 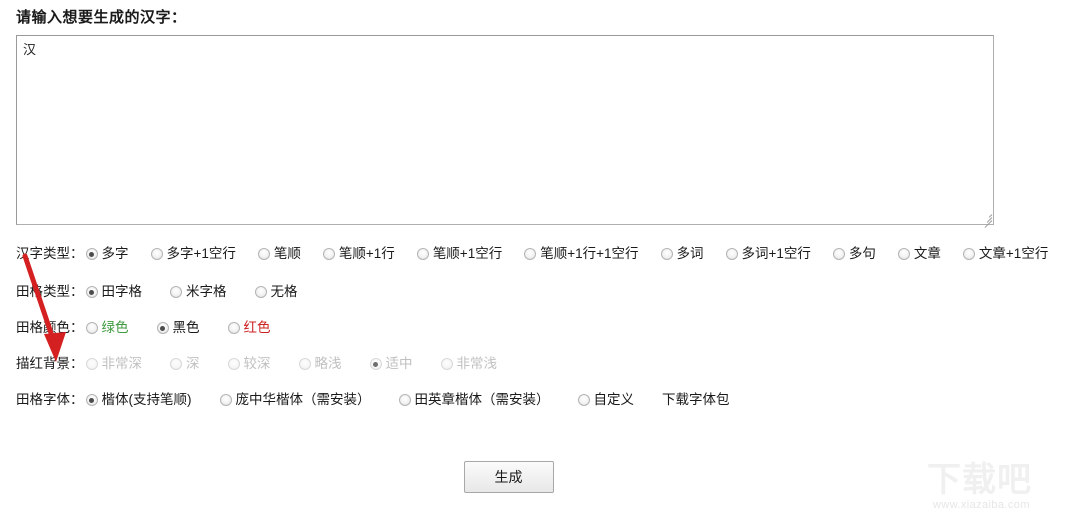 I want to click on radio-option-grid_type-2: 无格, so click(x=276, y=292).